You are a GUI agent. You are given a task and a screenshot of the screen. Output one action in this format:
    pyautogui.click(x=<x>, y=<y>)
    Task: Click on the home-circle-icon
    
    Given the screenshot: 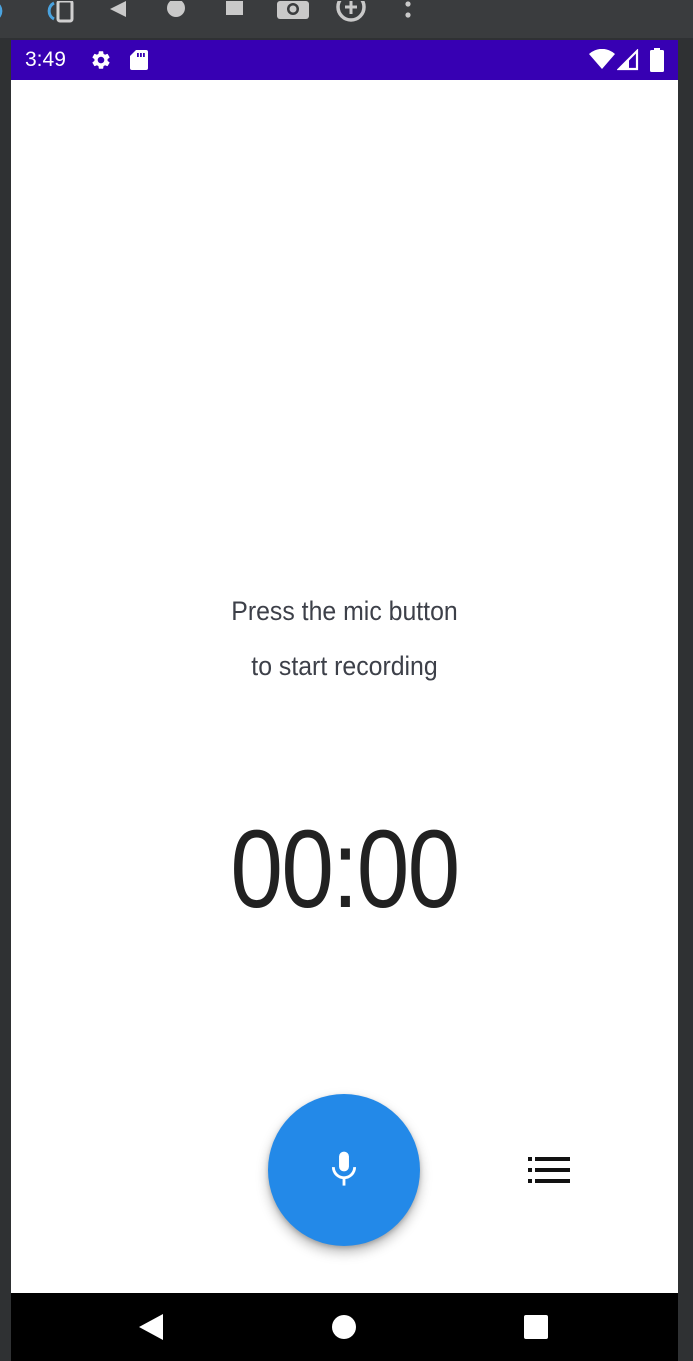 What is the action you would take?
    pyautogui.click(x=344, y=1327)
    